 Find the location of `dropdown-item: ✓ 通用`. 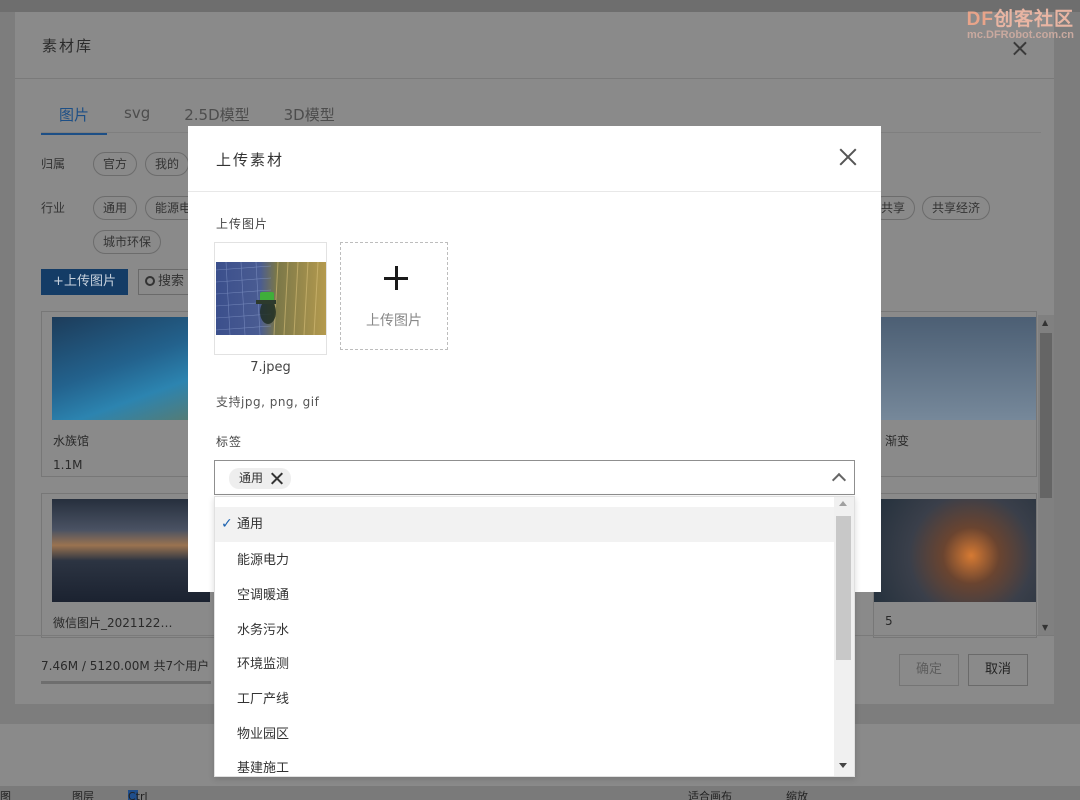

dropdown-item: ✓ 通用 is located at coordinates (525, 524).